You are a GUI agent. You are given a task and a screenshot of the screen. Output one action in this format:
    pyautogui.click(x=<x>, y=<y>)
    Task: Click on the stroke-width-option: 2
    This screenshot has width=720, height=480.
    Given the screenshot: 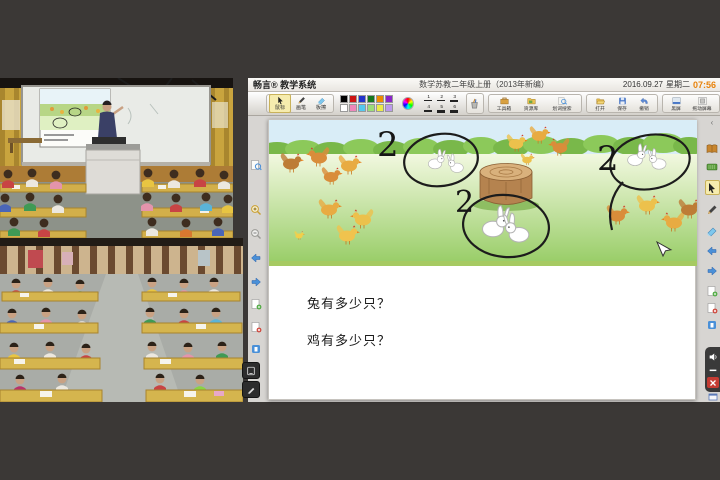 What is the action you would take?
    pyautogui.click(x=441, y=99)
    